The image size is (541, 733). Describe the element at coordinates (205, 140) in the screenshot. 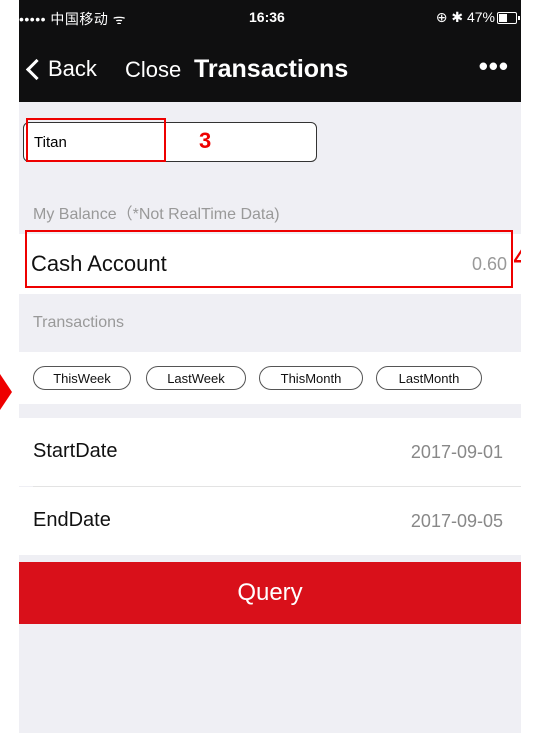

I see `annotation-marker-3: 3` at that location.